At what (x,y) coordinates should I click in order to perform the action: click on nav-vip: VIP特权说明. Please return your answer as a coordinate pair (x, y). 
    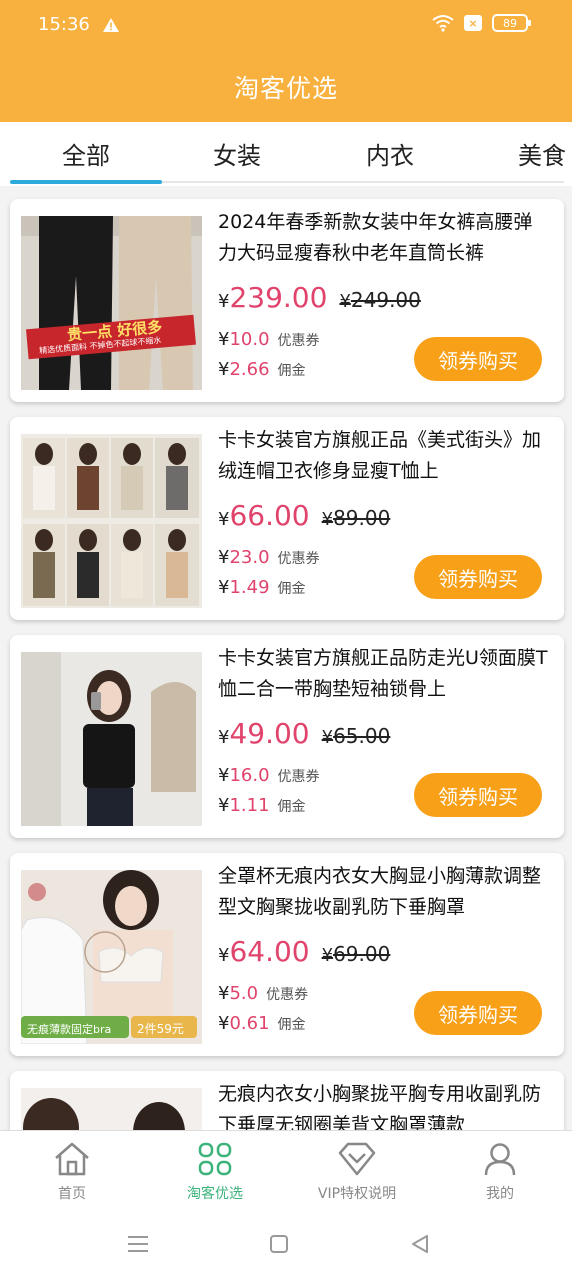
    Looking at the image, I should click on (357, 1172).